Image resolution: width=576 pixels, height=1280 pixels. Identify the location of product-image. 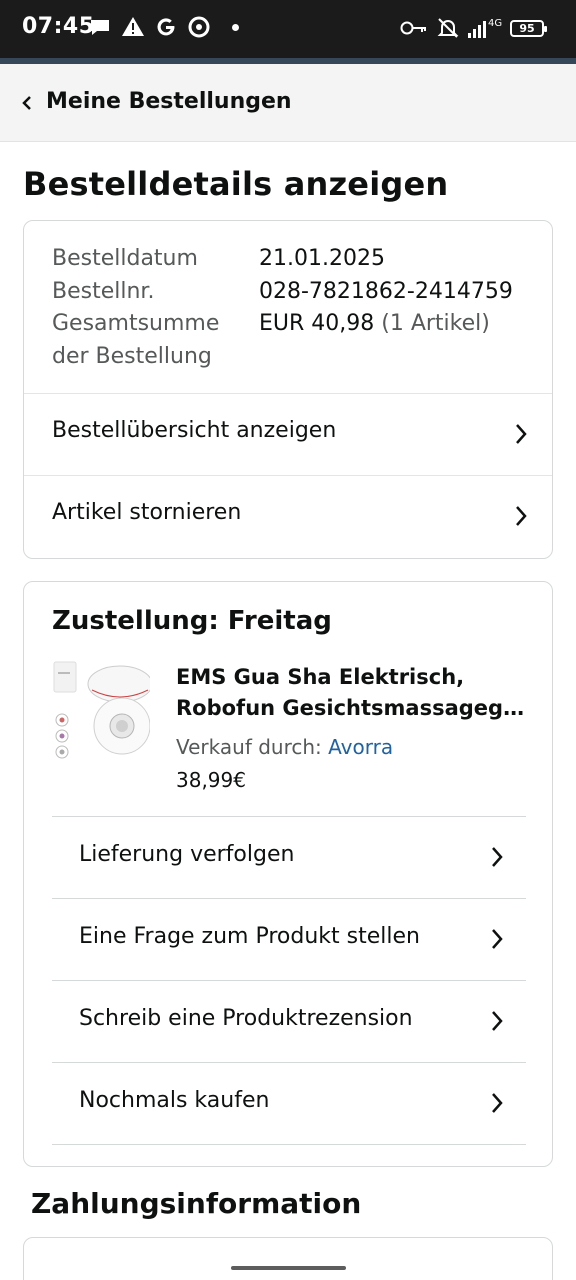
(101, 711).